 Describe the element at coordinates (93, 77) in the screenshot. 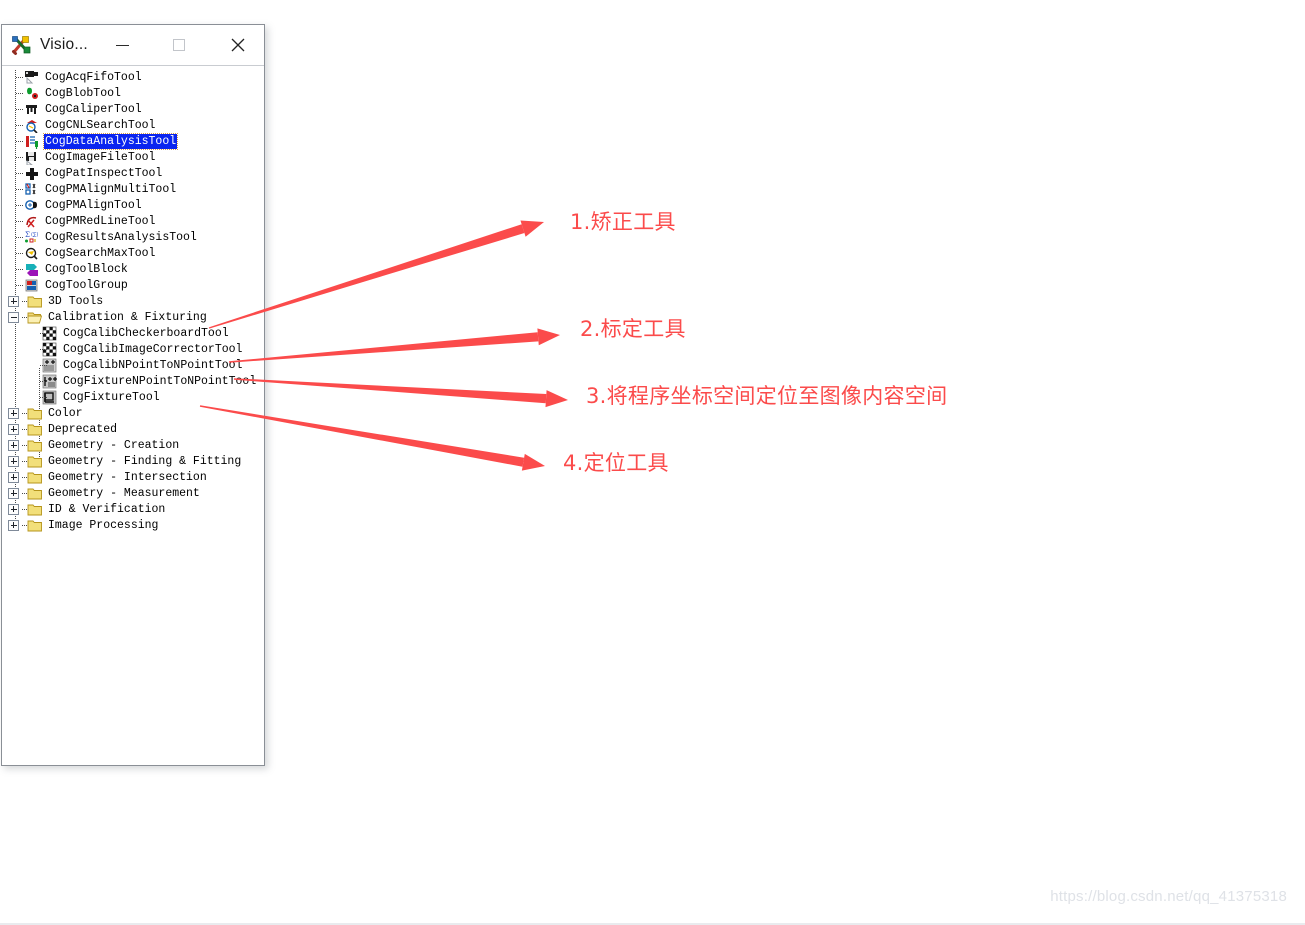

I see `tree-item-label: CogAcqFifoTool` at that location.